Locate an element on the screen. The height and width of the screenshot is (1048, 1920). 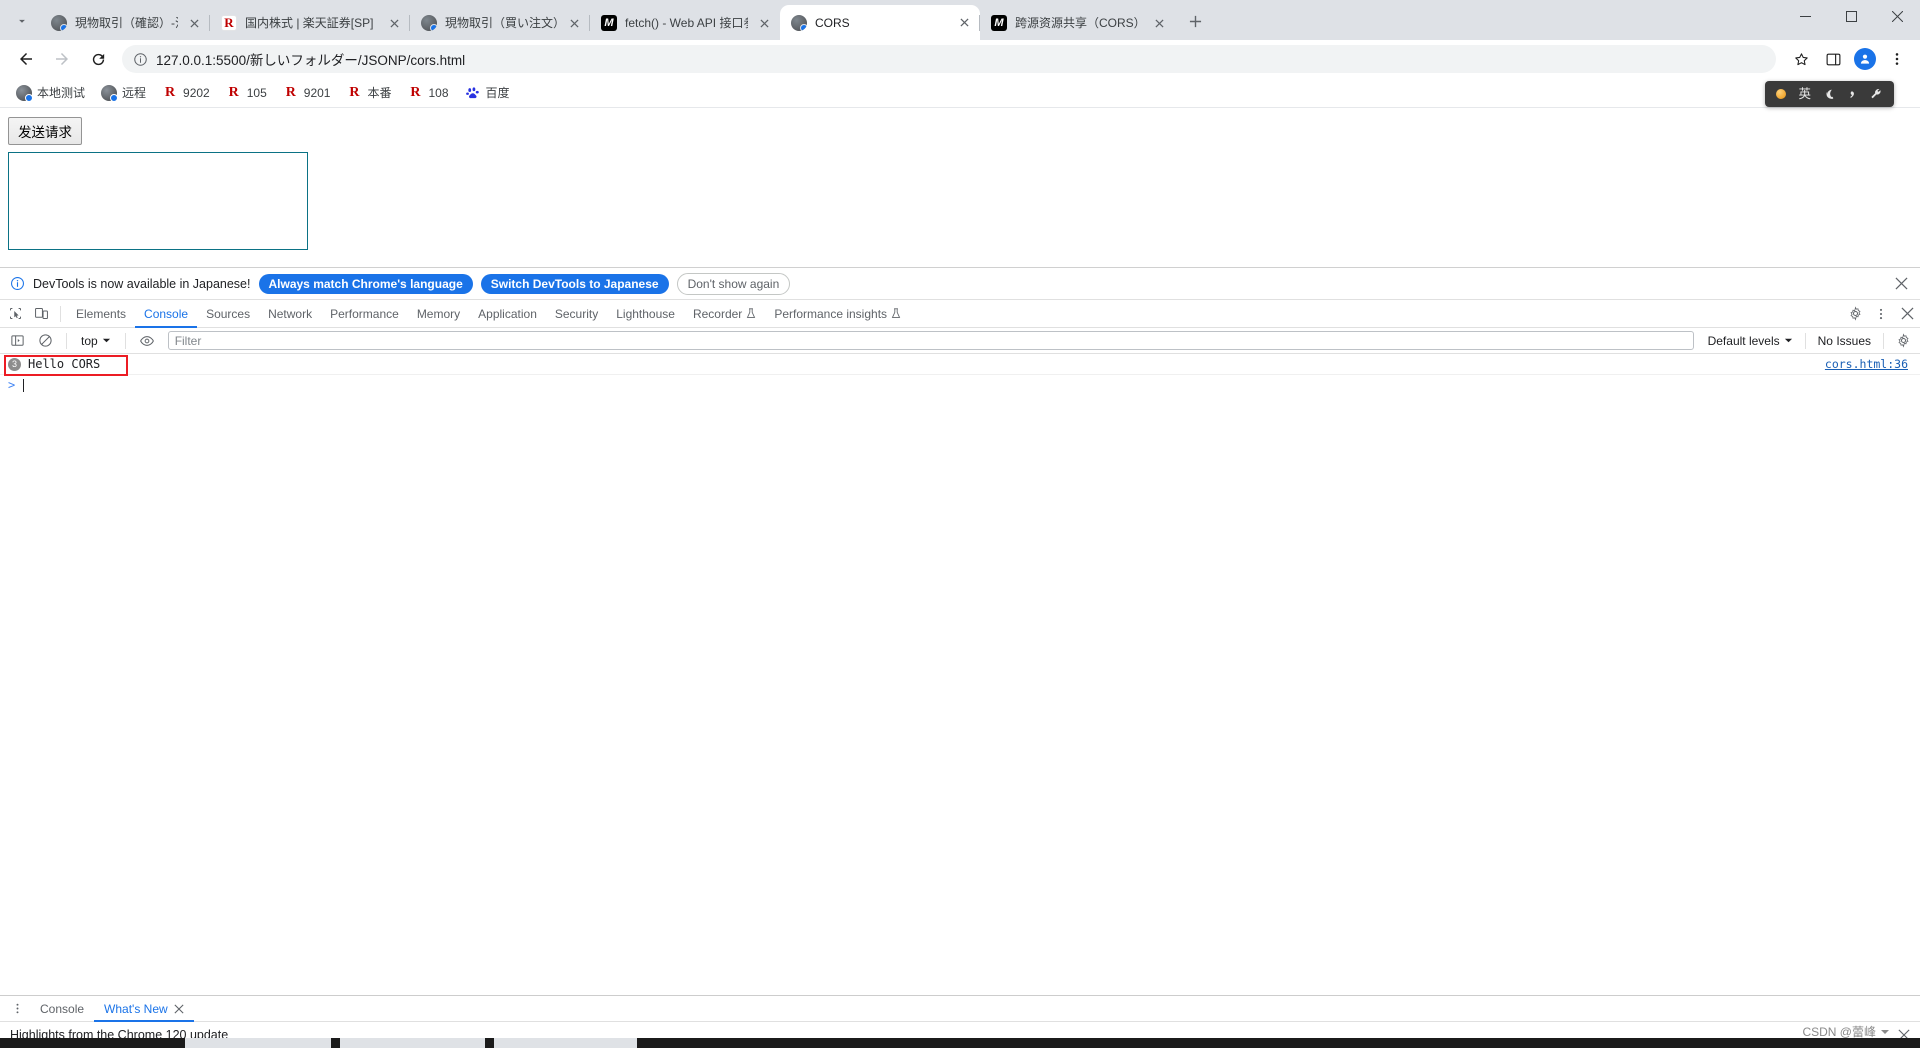
bookmark-item: R 9202 is located at coordinates (186, 93).